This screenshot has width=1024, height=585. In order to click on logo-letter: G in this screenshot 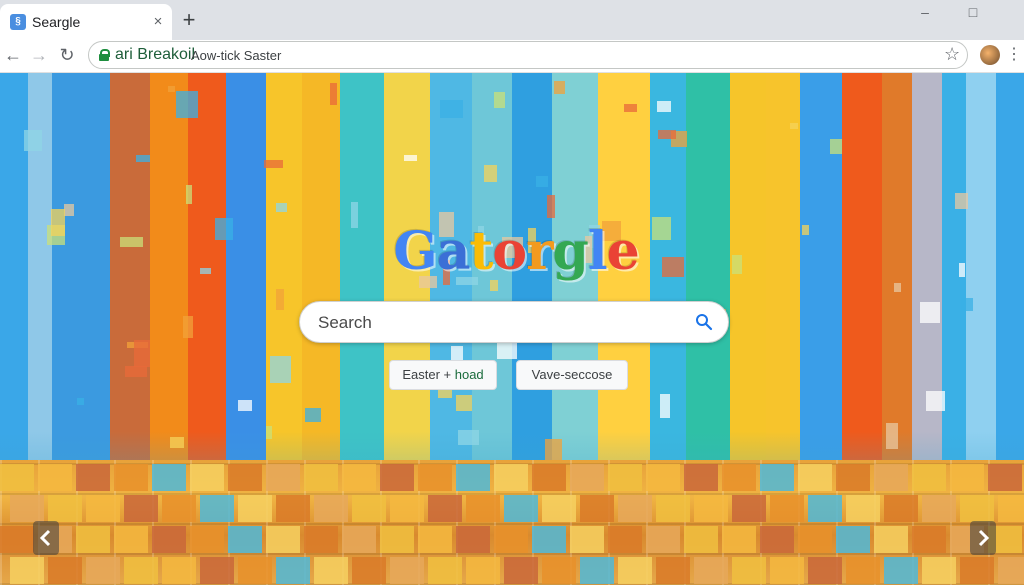, I will do `click(415, 251)`.